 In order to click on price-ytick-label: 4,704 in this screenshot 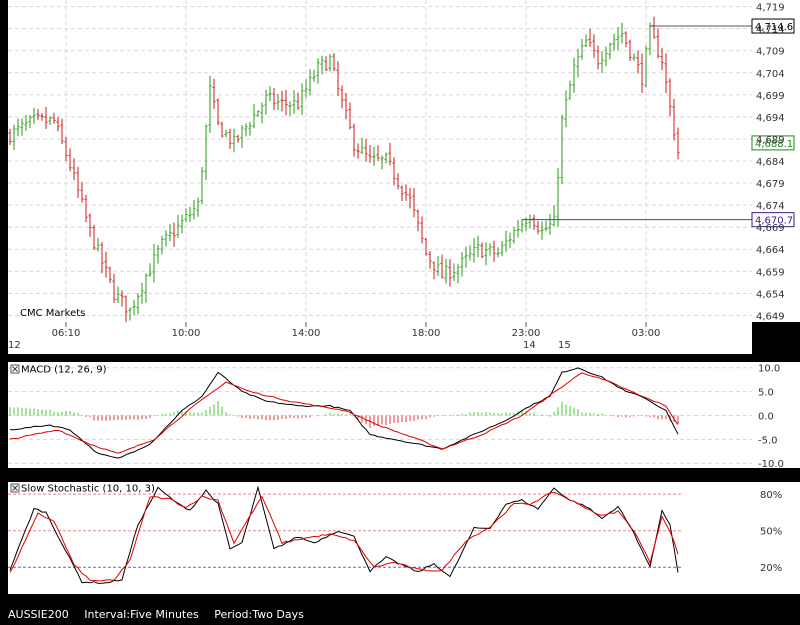, I will do `click(770, 74)`.